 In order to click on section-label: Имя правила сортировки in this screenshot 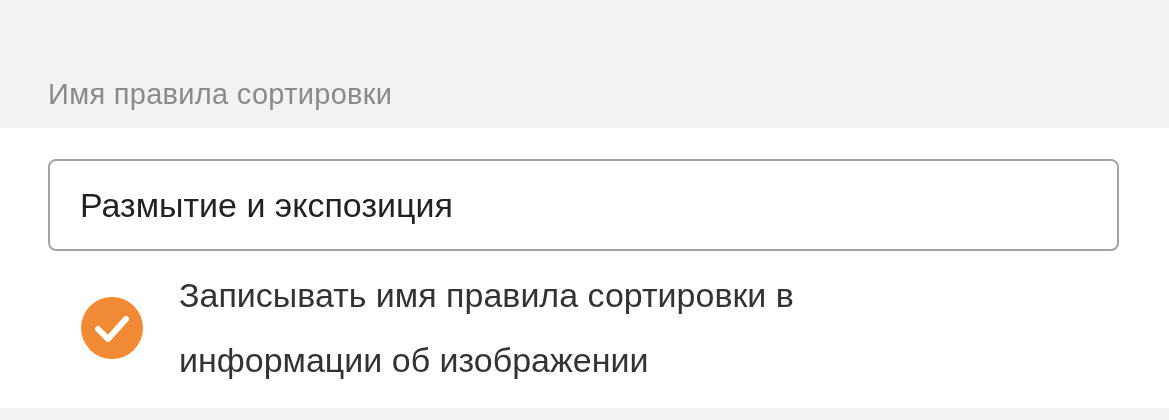, I will do `click(220, 94)`.